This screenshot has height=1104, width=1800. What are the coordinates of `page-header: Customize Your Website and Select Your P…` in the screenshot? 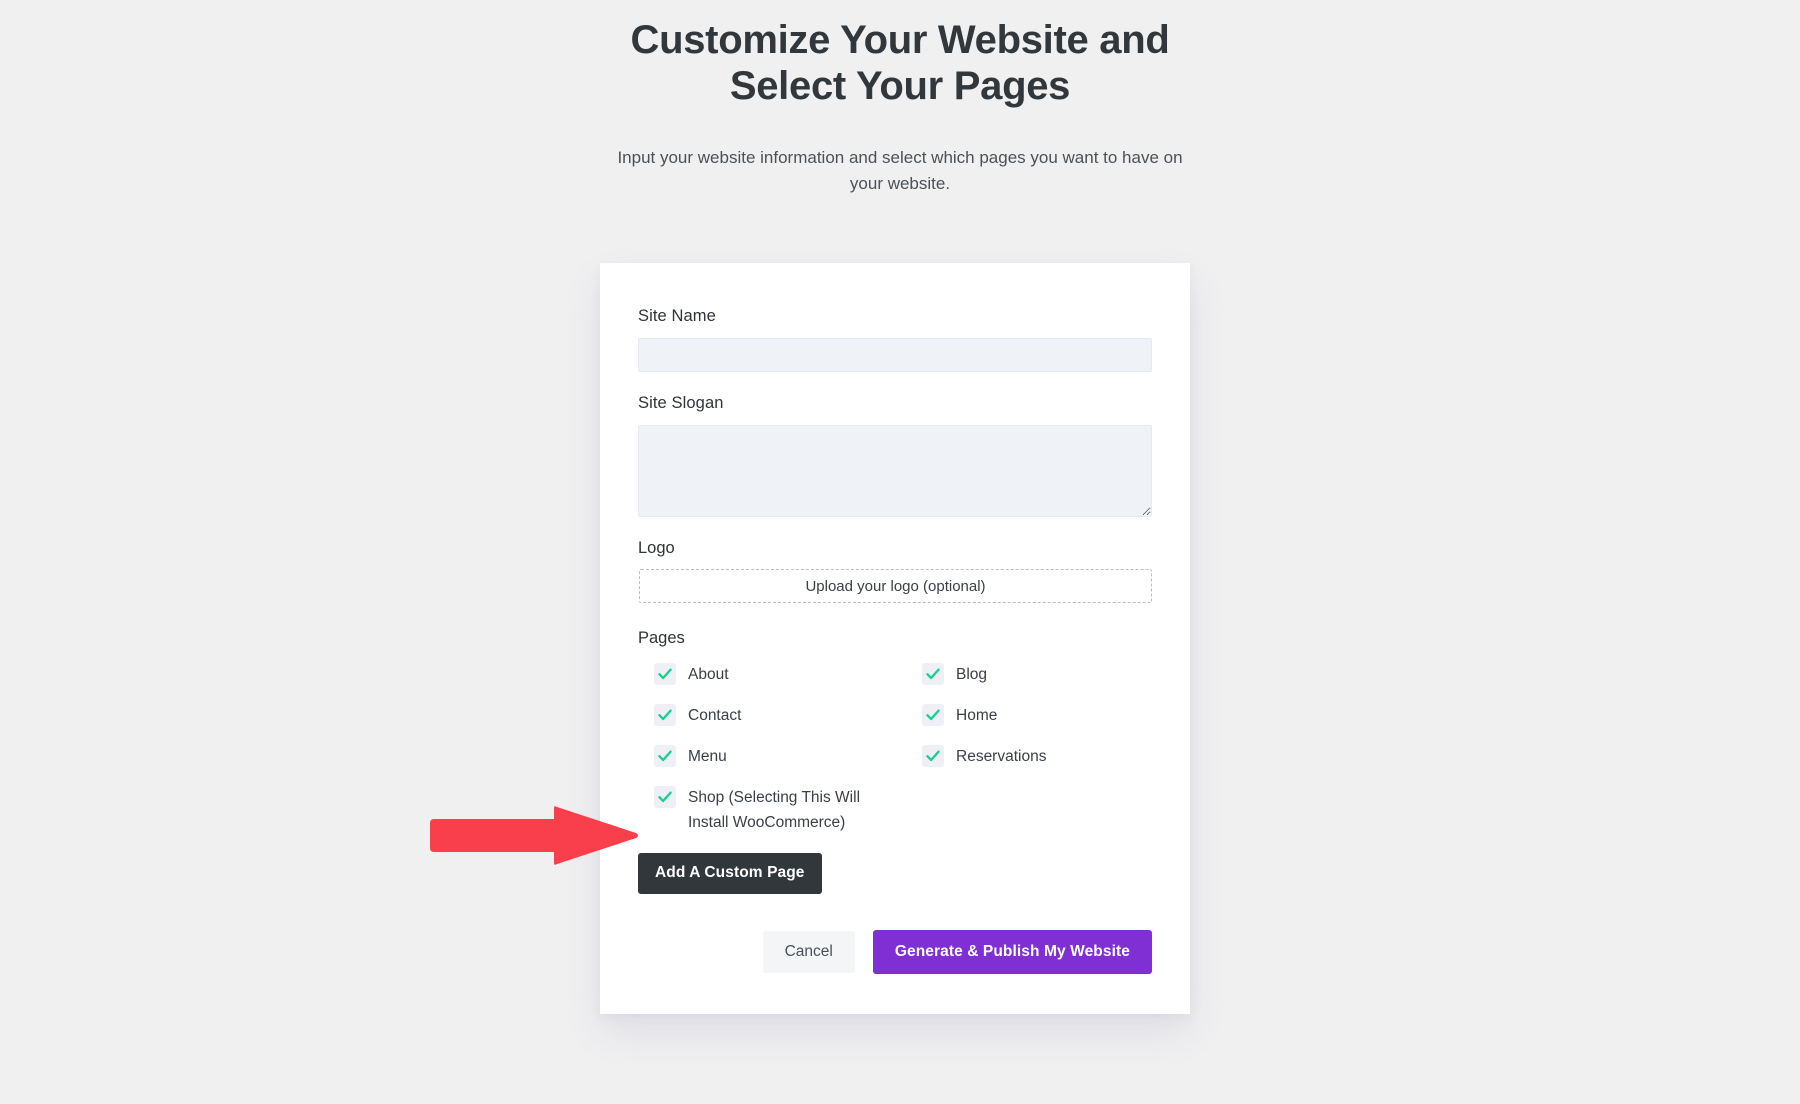 It's located at (900, 98).